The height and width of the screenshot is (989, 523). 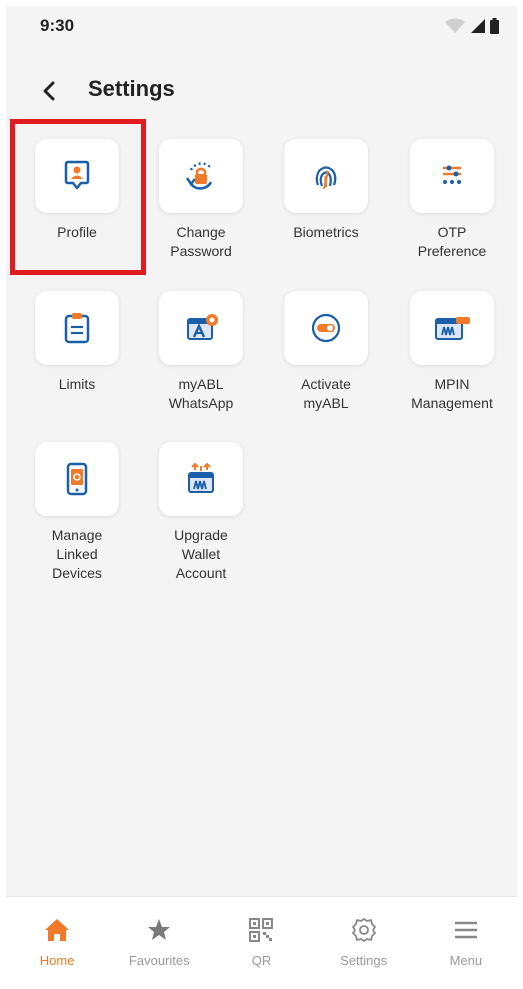 I want to click on phone-link-icon, so click(x=77, y=479).